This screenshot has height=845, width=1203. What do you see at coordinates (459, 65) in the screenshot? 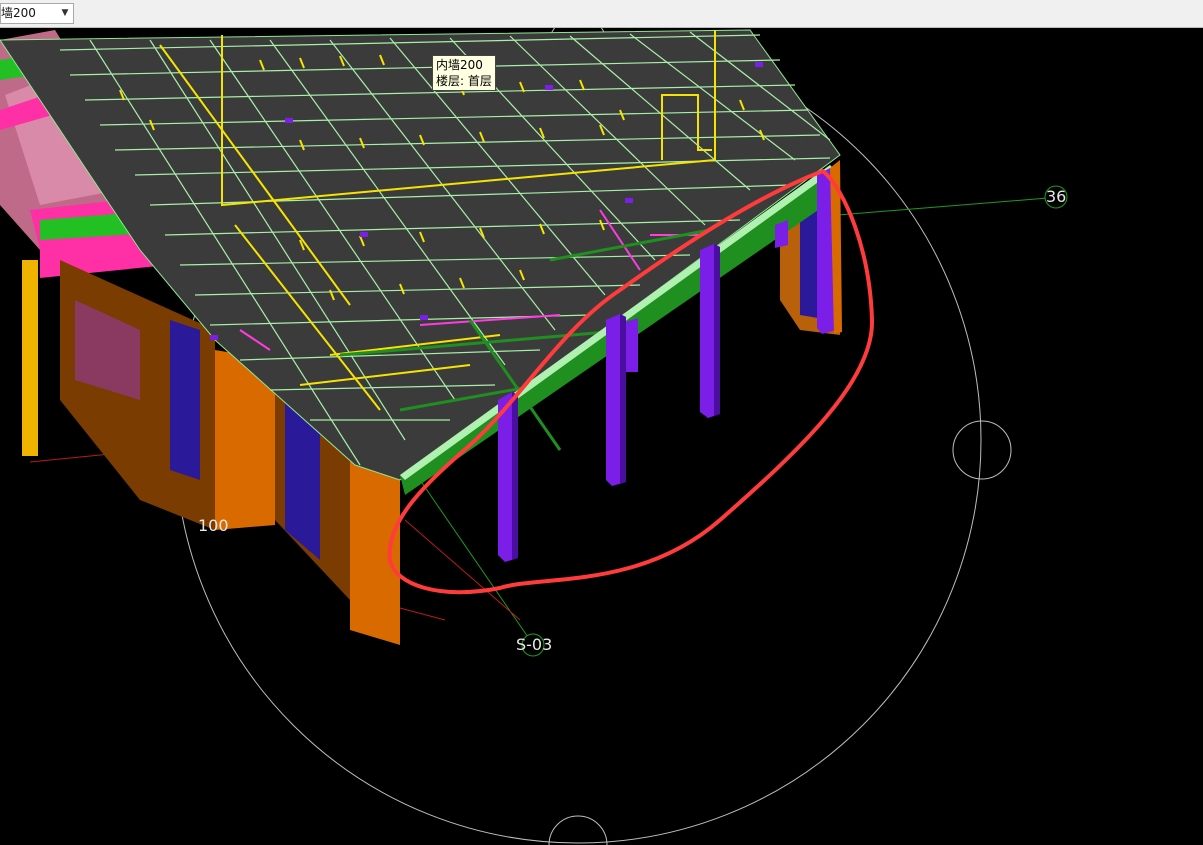
I see `tooltip-element-name: 内墙200` at bounding box center [459, 65].